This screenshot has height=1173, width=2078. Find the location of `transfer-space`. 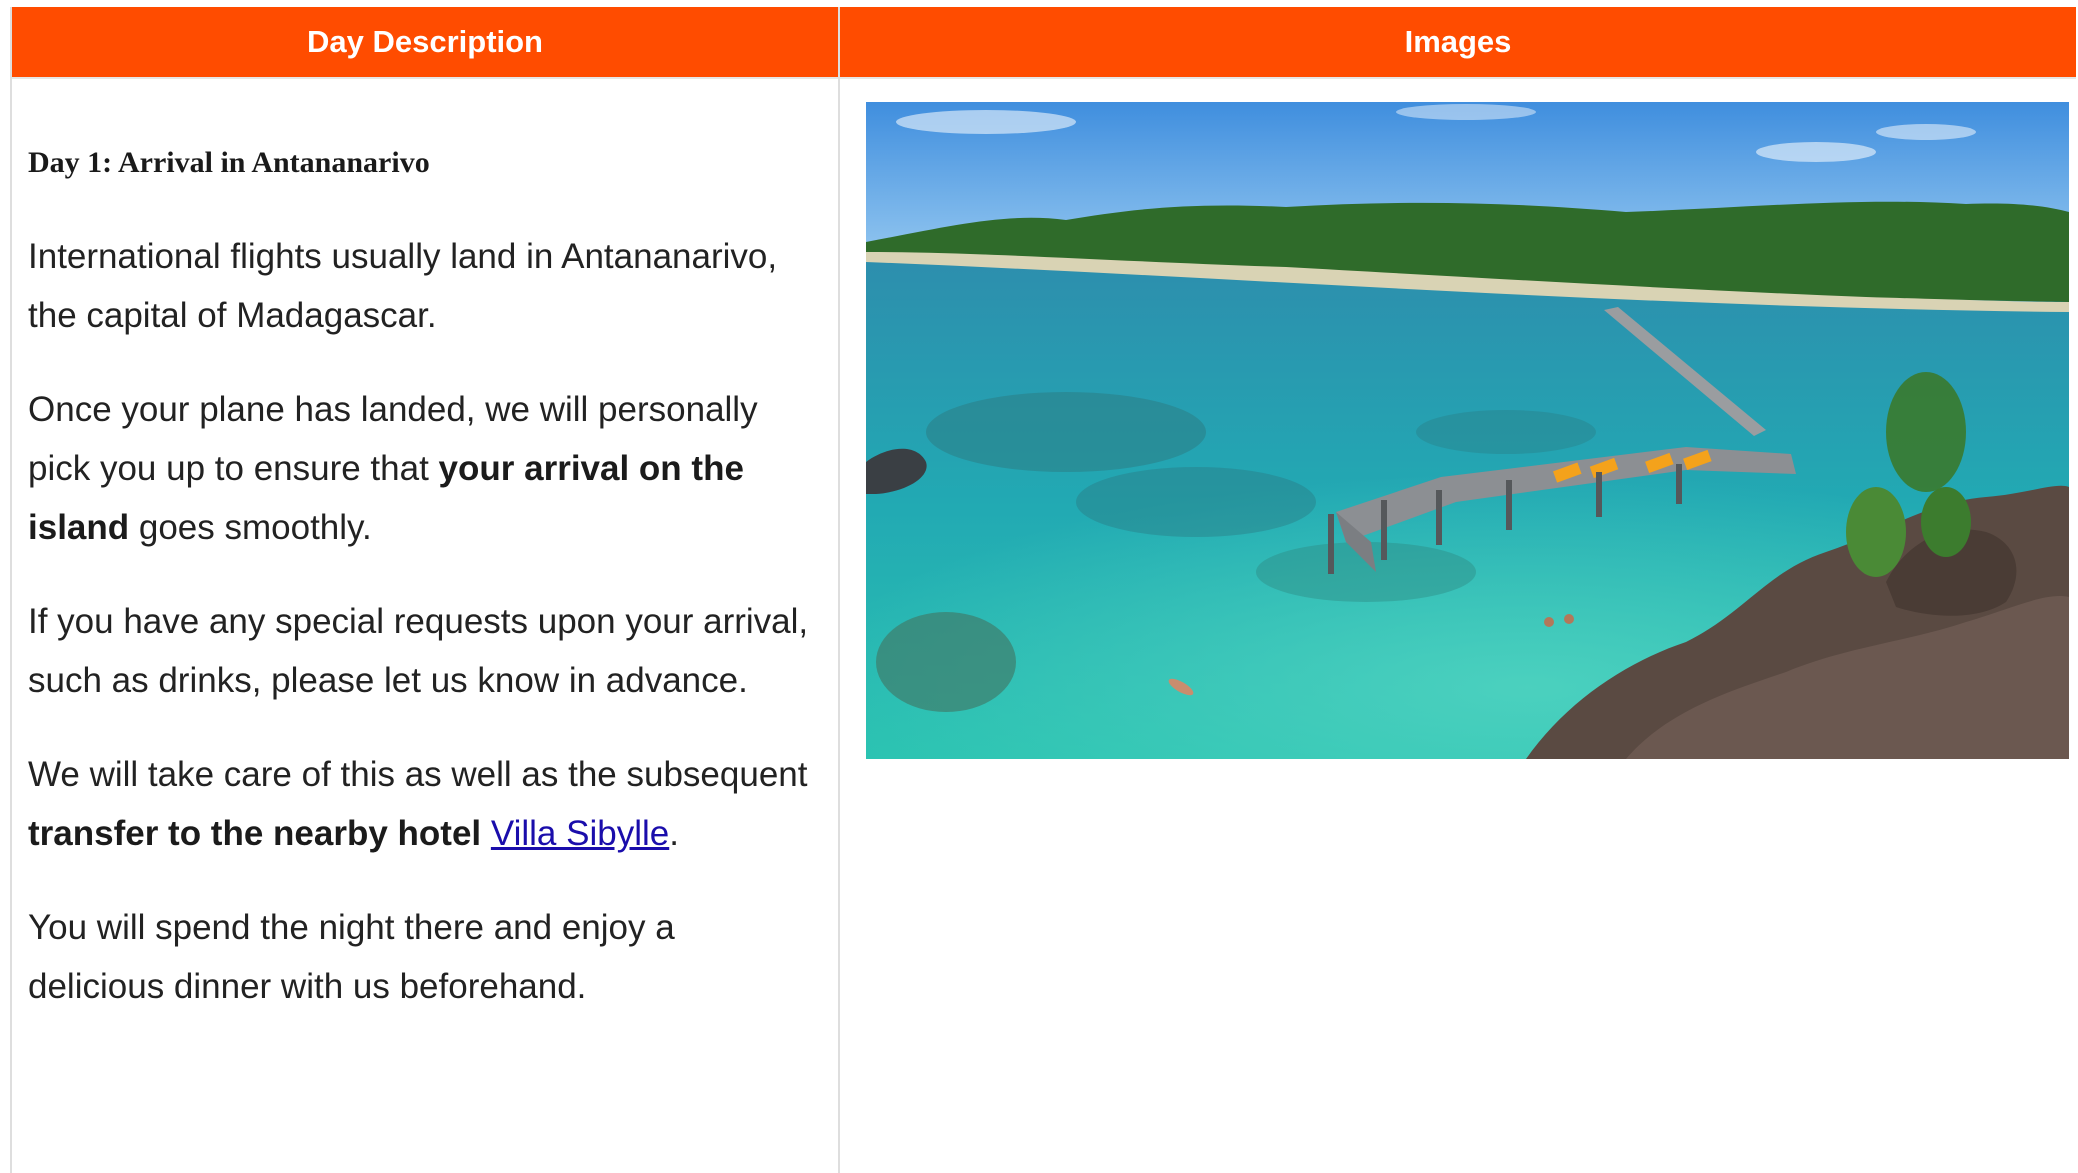

transfer-space is located at coordinates (486, 833).